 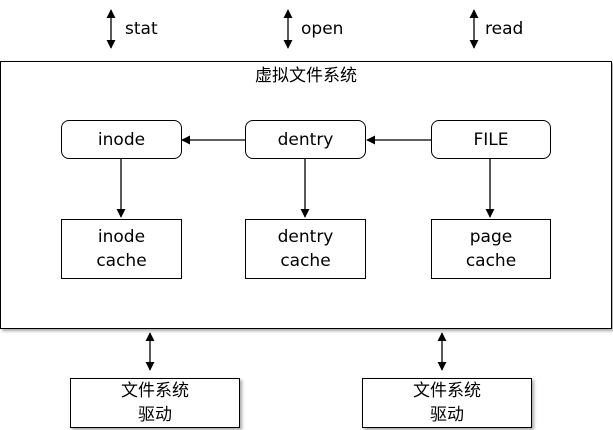 What do you see at coordinates (305, 139) in the screenshot?
I see `dentry-node: dentry` at bounding box center [305, 139].